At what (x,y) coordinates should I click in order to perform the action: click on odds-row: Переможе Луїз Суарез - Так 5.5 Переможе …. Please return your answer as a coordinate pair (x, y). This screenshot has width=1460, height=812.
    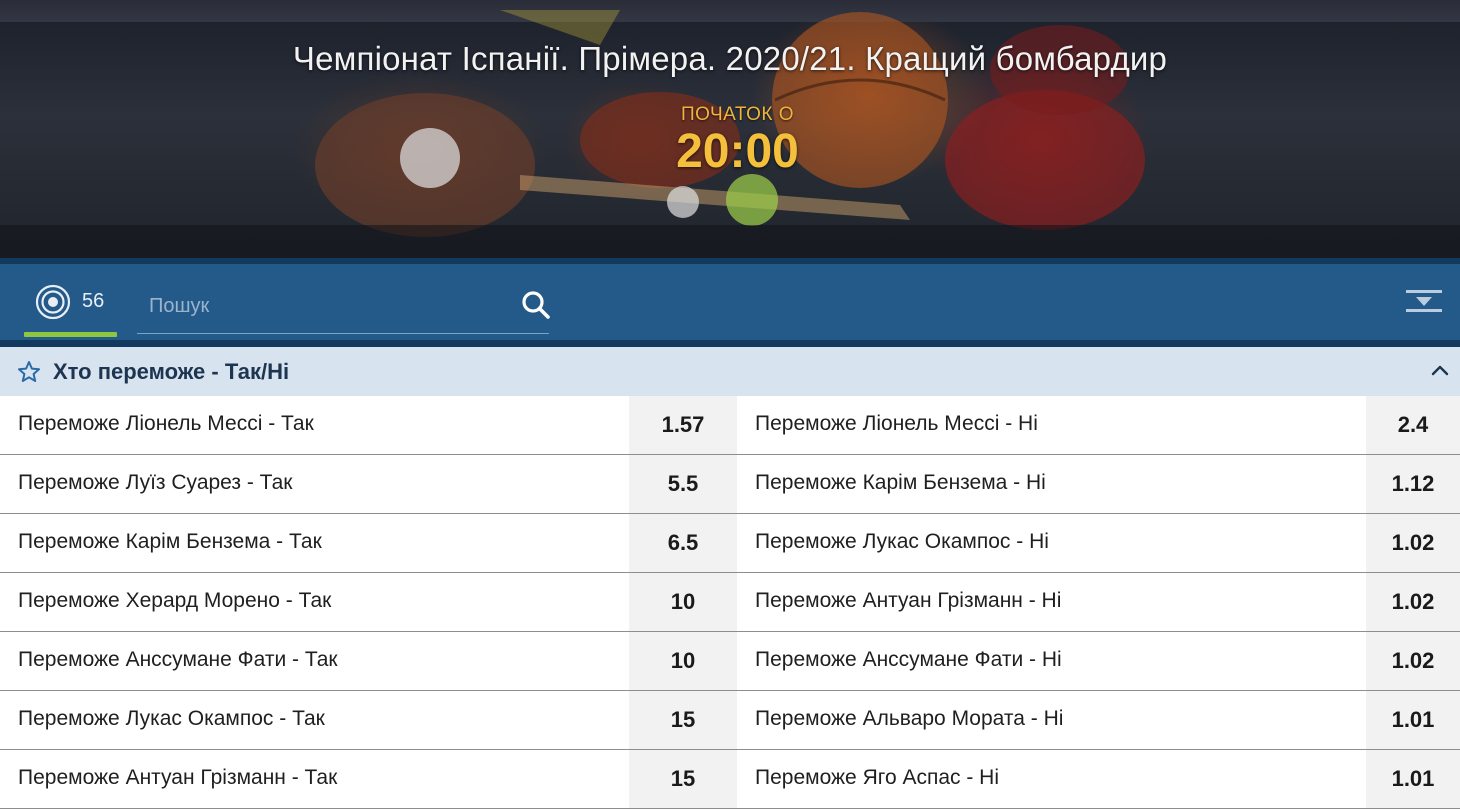
    Looking at the image, I should click on (730, 484).